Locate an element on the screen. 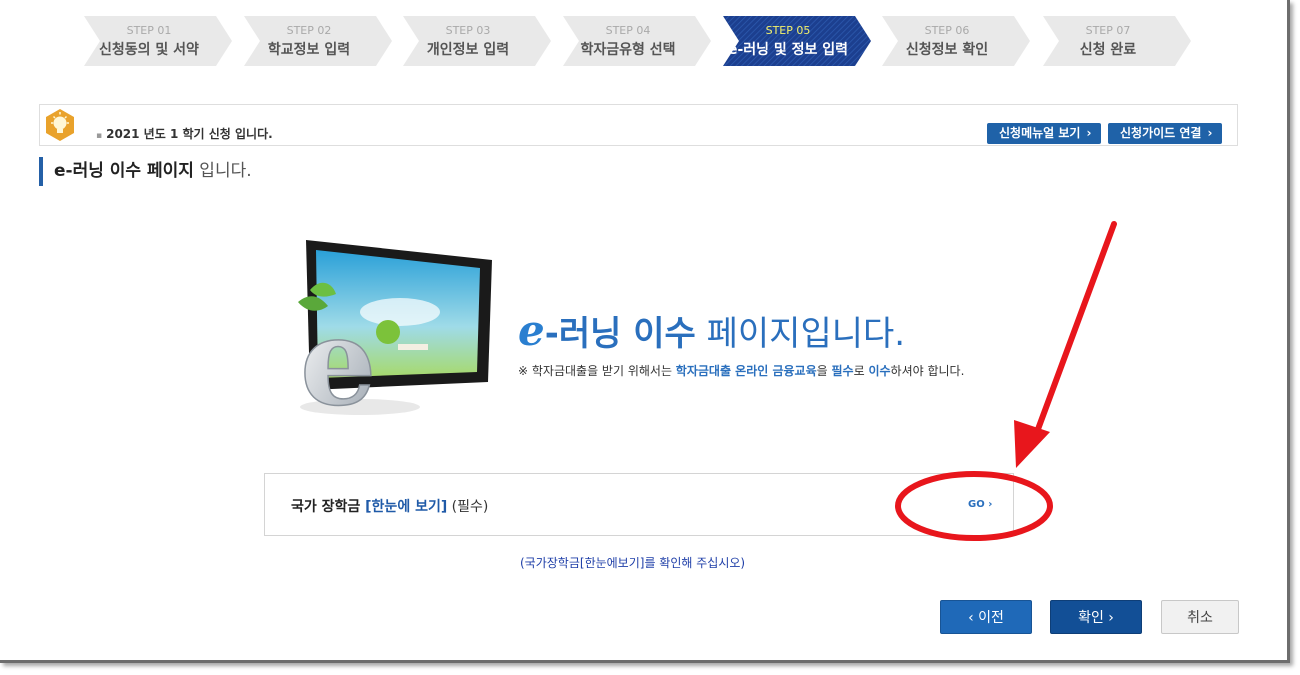 This screenshot has height=675, width=1300. scholarship-item-title: 국가 장학금 [한눈에 보기] (필수) is located at coordinates (390, 507).